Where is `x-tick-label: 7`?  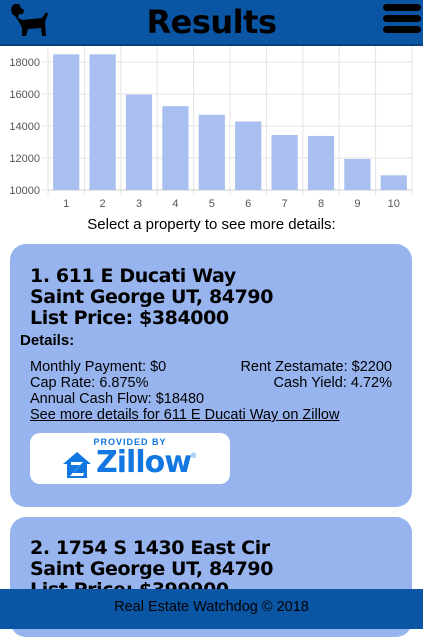
x-tick-label: 7 is located at coordinates (285, 204).